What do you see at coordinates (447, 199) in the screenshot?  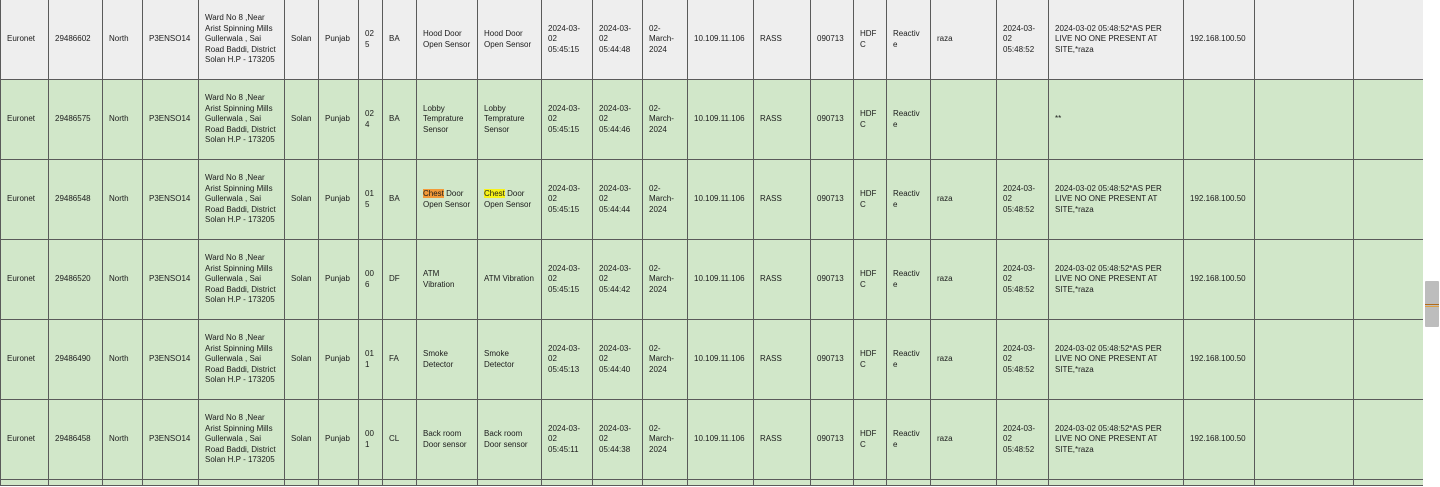 I see `cell-alert: Chest Door Open Sensor` at bounding box center [447, 199].